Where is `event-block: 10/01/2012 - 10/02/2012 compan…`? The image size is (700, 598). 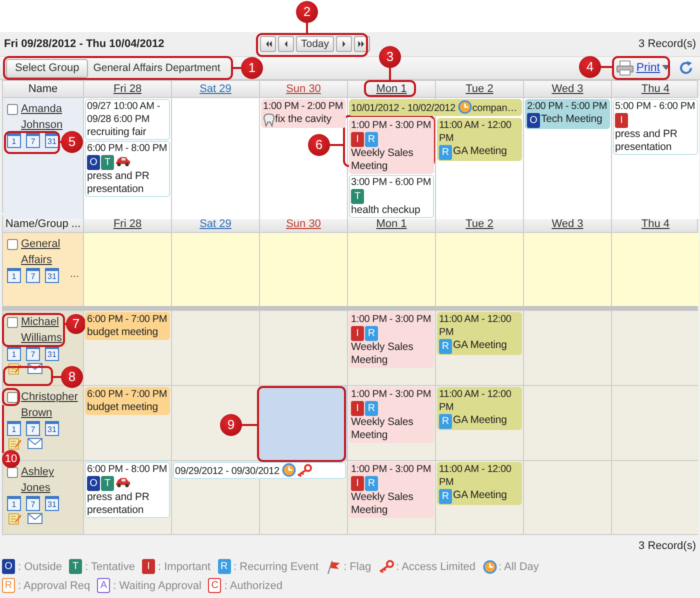
event-block: 10/01/2012 - 10/02/2012 compan… is located at coordinates (435, 107).